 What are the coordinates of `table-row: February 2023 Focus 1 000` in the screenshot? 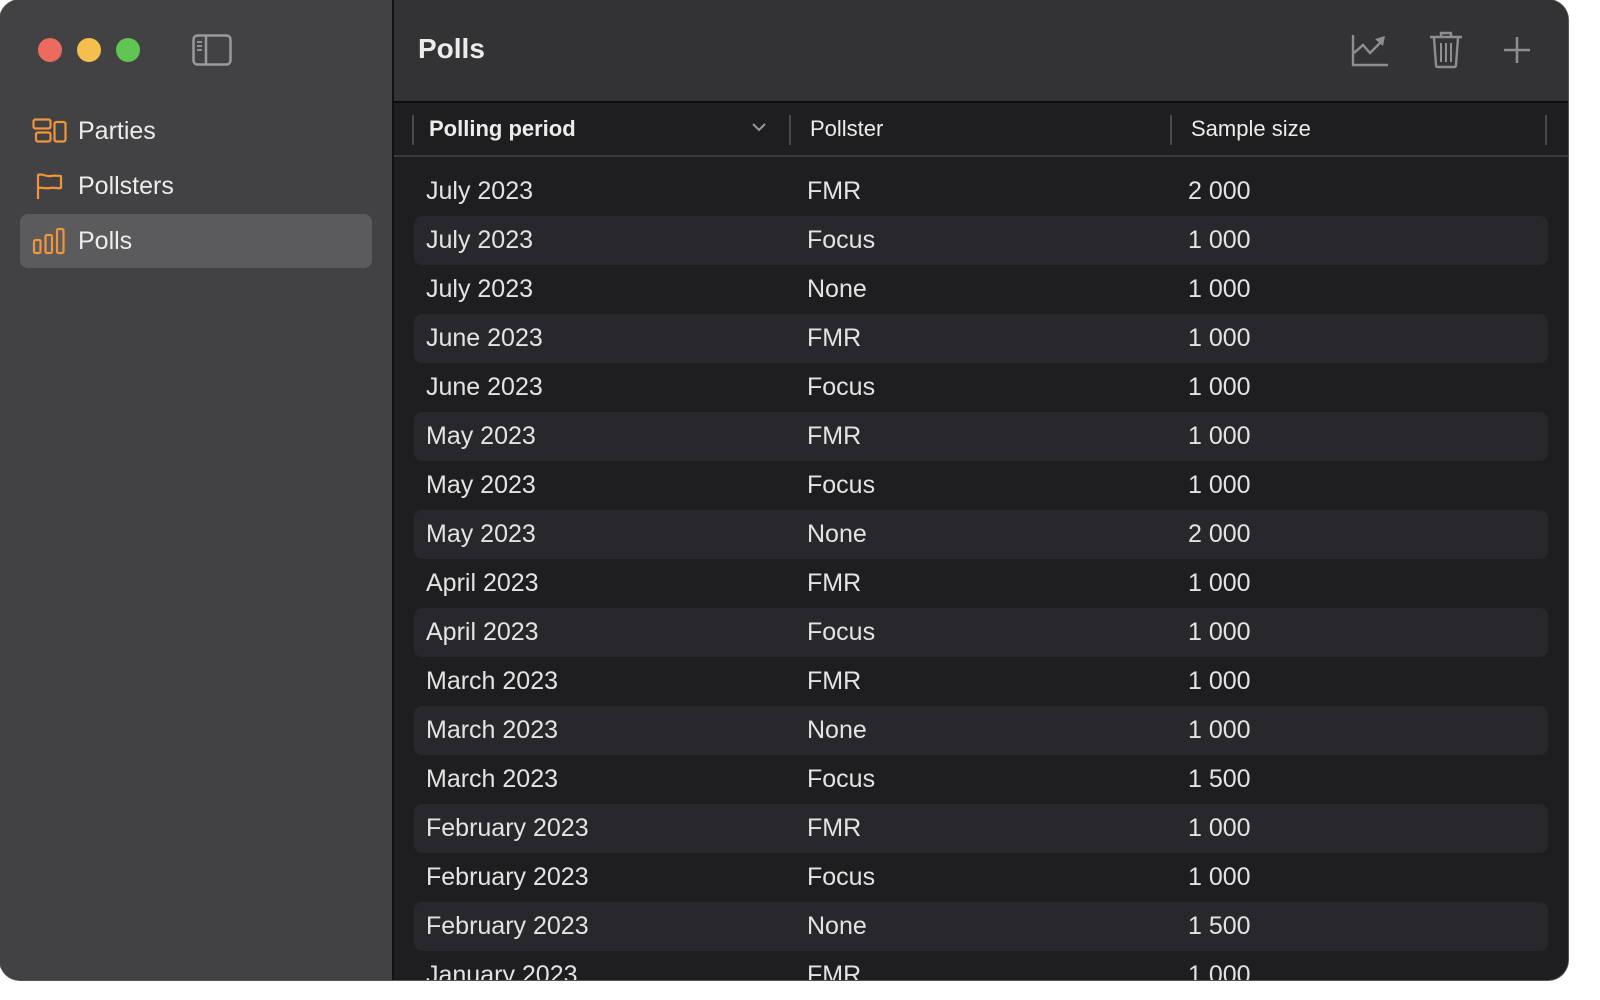 It's located at (981, 877).